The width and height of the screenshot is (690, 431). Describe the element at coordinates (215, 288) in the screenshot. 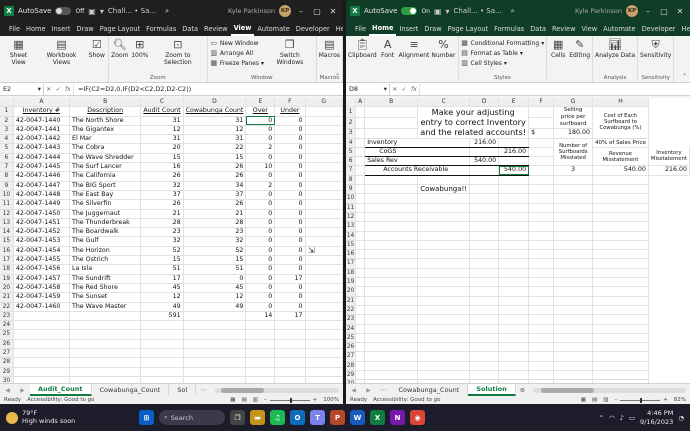

I see `cell: 45` at that location.